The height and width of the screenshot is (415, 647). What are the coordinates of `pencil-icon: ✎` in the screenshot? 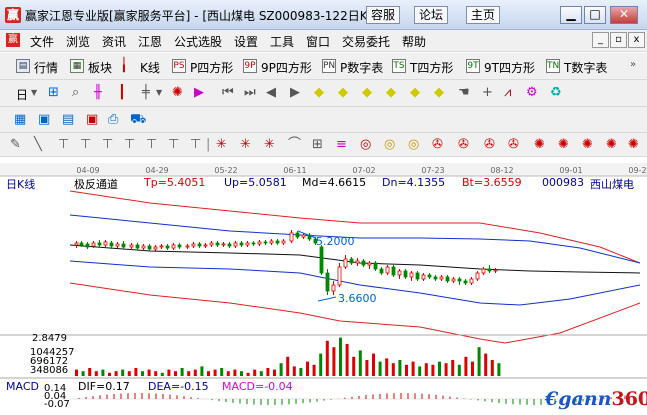 It's located at (15, 145).